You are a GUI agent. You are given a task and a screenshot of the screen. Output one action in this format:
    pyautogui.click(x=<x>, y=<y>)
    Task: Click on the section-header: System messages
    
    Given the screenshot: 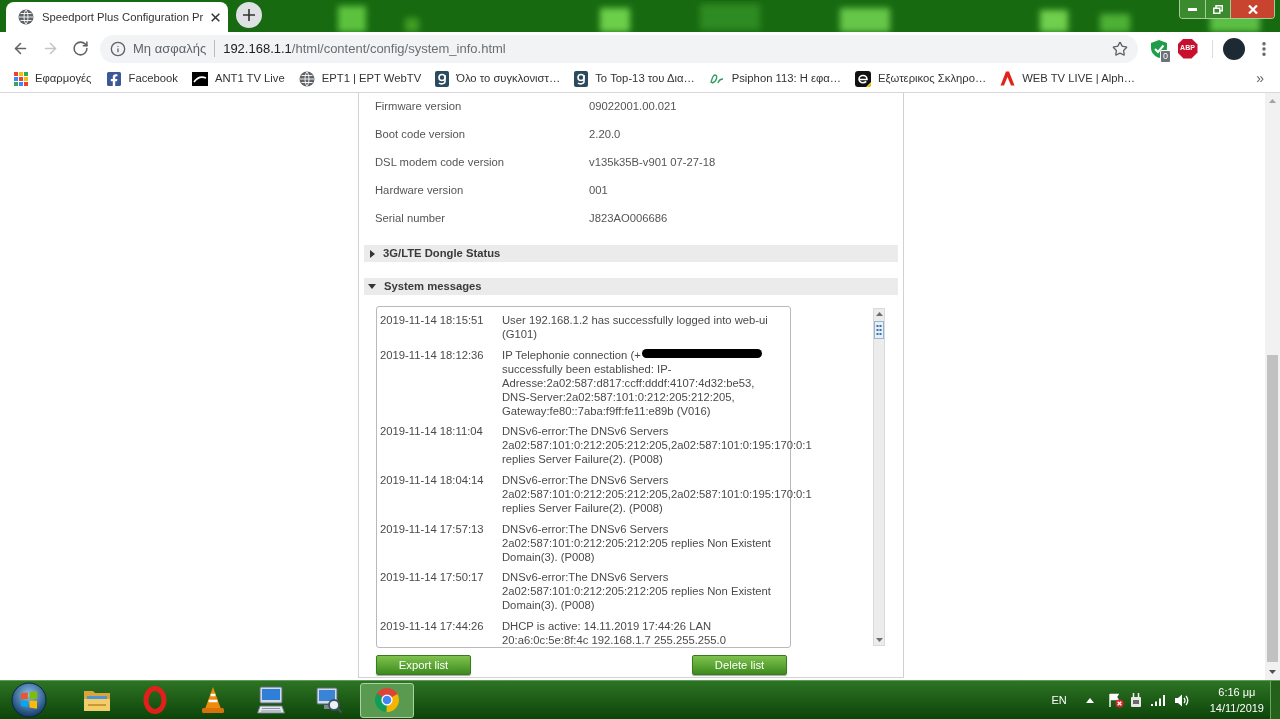 What is the action you would take?
    pyautogui.click(x=631, y=286)
    